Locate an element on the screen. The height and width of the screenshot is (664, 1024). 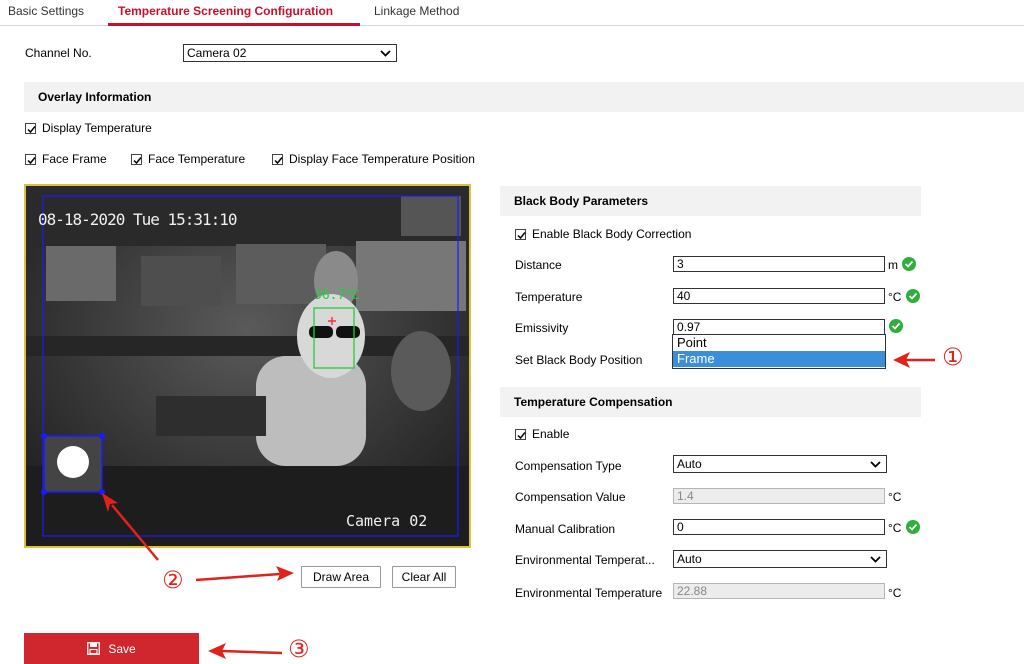
annotation-number-two: ② is located at coordinates (173, 580).